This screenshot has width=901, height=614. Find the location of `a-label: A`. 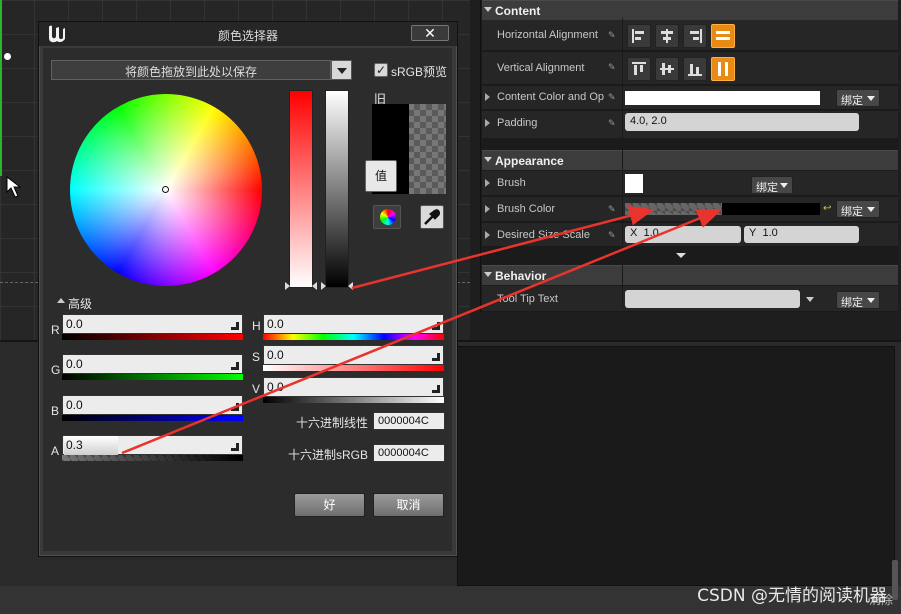

a-label: A is located at coordinates (55, 451).